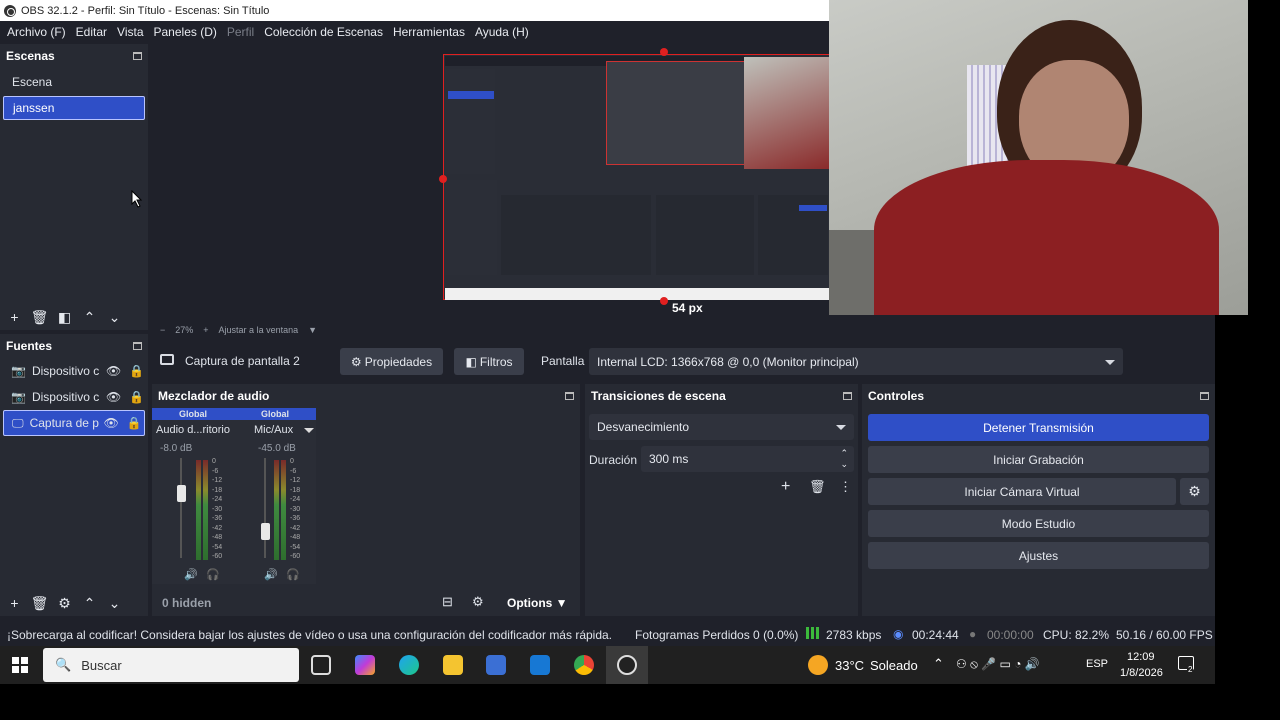 The image size is (1280, 720). What do you see at coordinates (854, 635) in the screenshot?
I see `bitrate: 2783 kbps` at bounding box center [854, 635].